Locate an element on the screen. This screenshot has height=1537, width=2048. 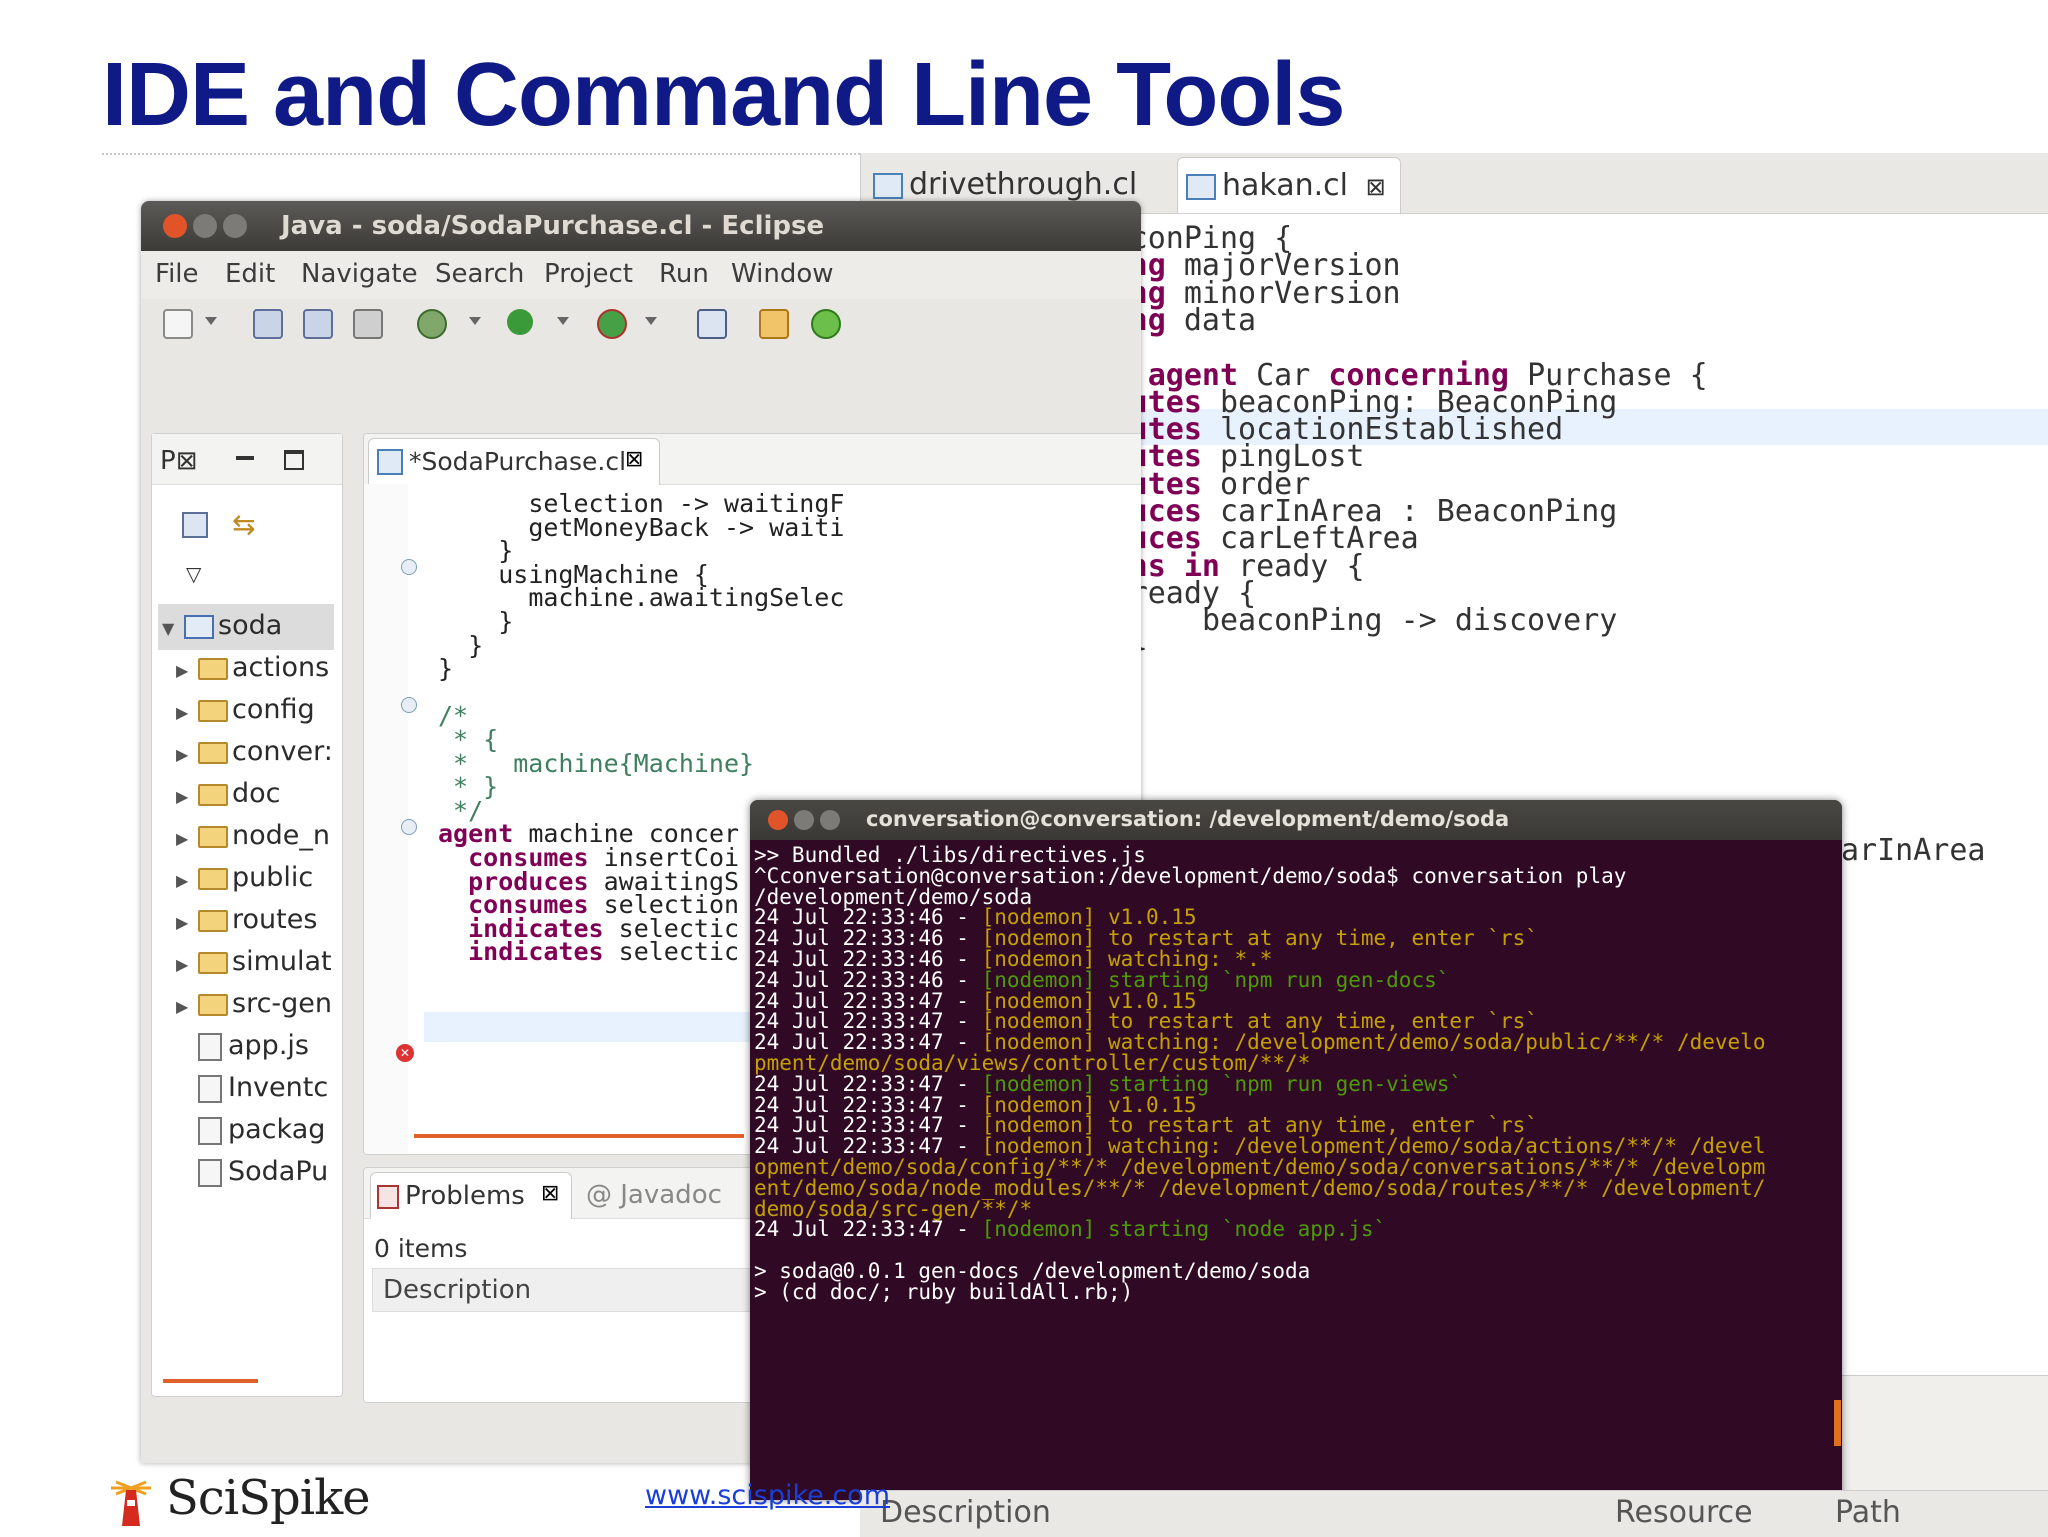
logo-text: SciSpike is located at coordinates (268, 1498).